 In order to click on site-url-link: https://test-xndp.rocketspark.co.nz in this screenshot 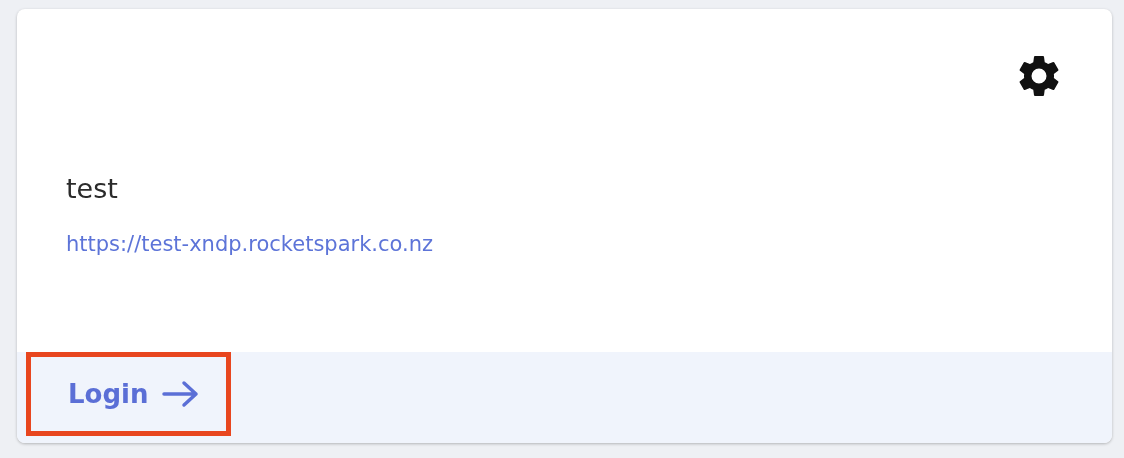, I will do `click(250, 244)`.